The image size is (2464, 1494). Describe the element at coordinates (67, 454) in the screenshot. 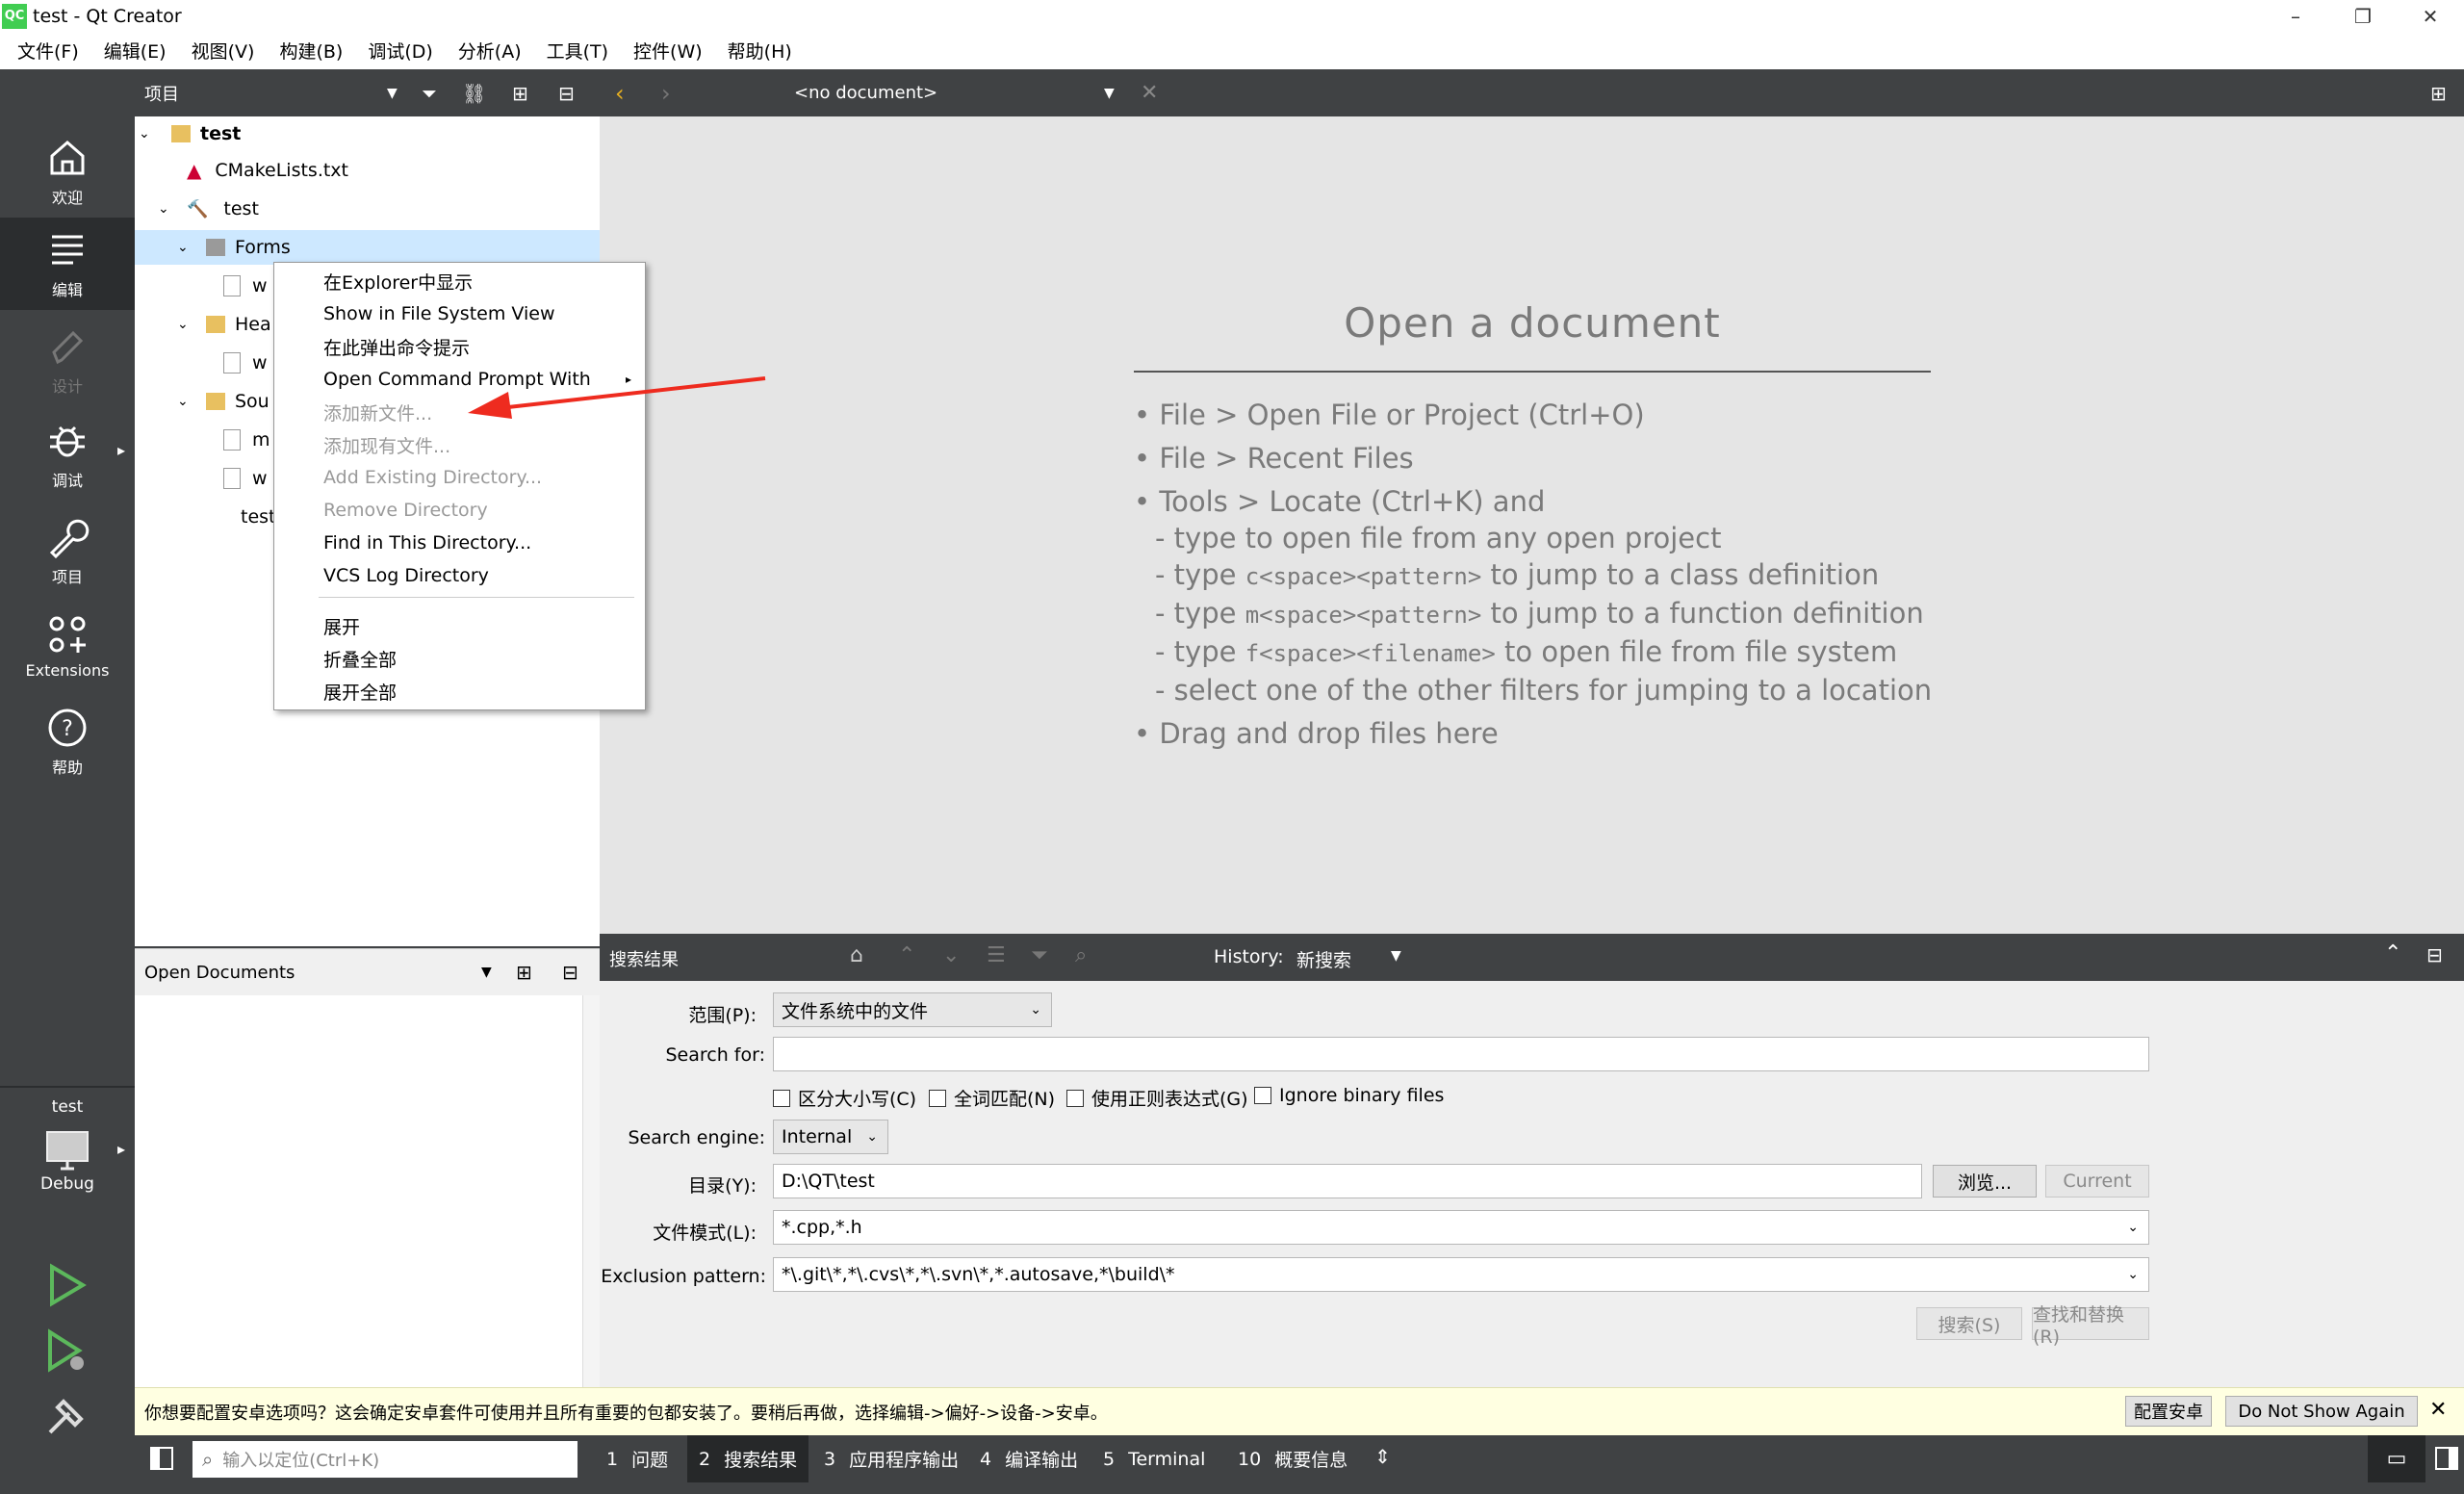

I see `mode-debug: 调试 ▸` at that location.